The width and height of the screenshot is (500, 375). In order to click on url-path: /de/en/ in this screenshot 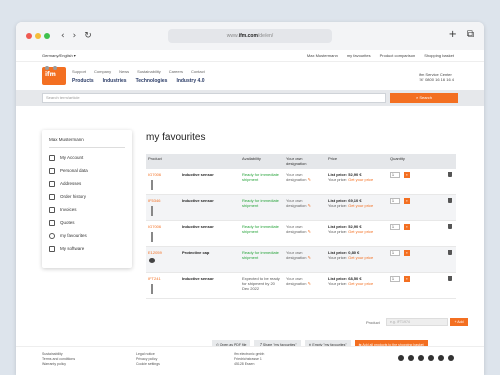, I will do `click(265, 36)`.